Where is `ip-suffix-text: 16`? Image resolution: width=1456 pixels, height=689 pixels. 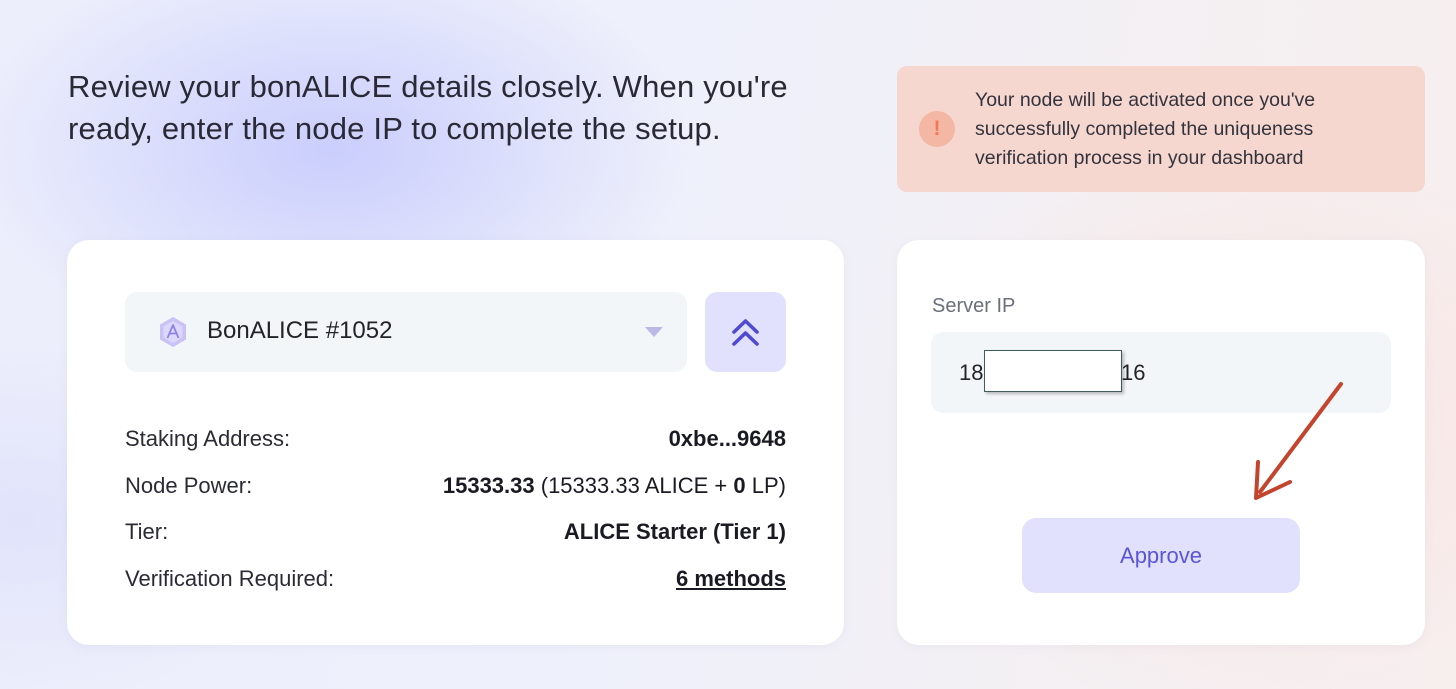 ip-suffix-text: 16 is located at coordinates (1133, 372).